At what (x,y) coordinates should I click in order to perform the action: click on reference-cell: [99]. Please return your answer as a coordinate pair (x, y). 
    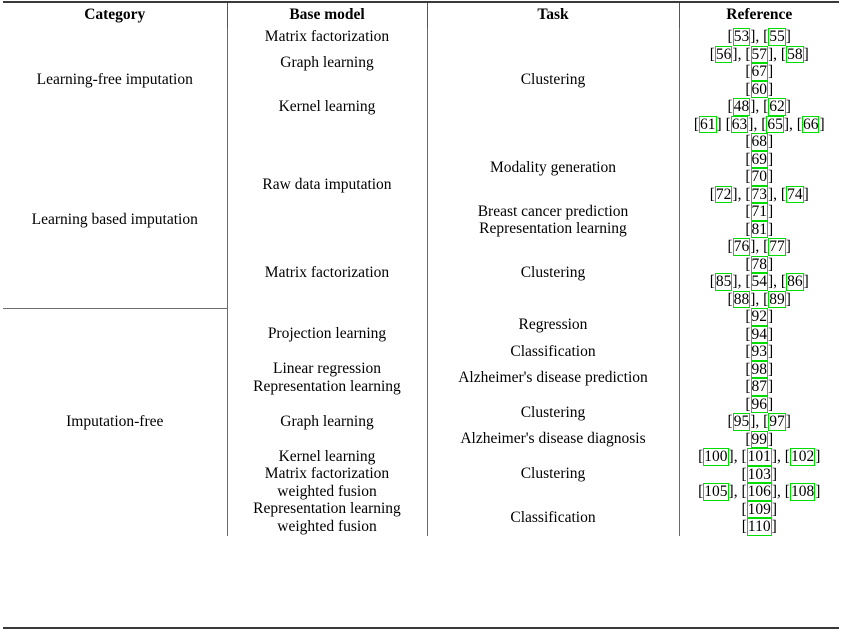
    Looking at the image, I should click on (758, 439).